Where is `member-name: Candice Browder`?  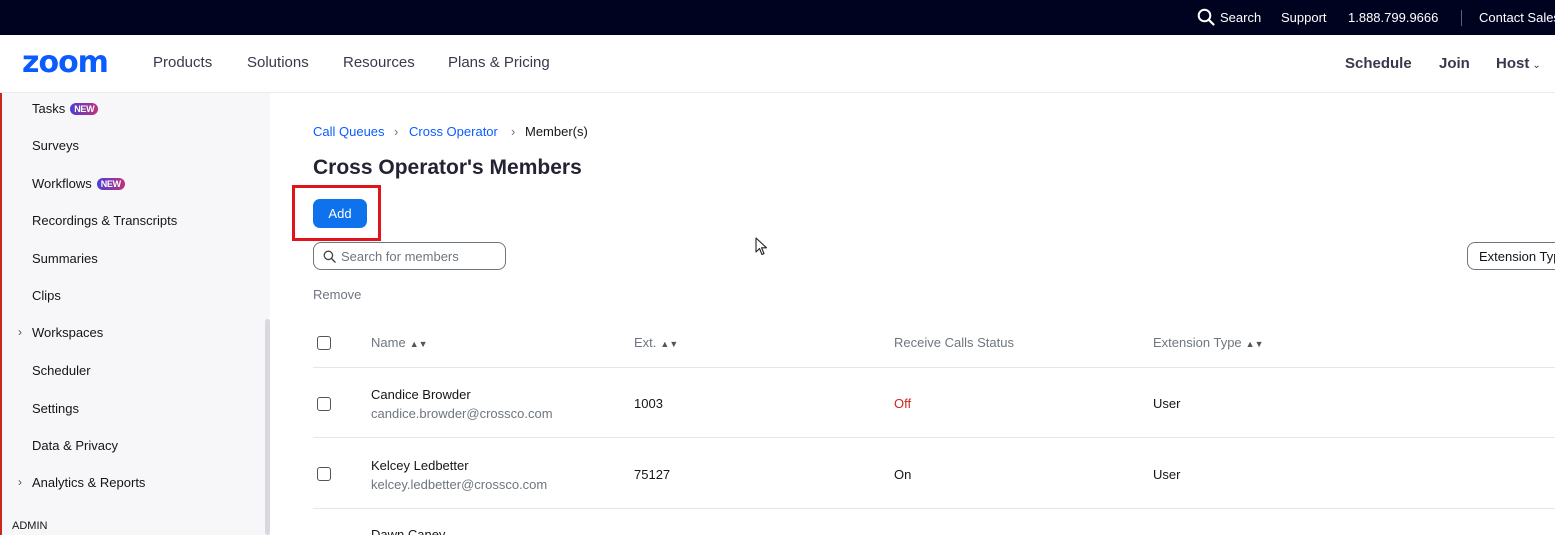 member-name: Candice Browder is located at coordinates (421, 394).